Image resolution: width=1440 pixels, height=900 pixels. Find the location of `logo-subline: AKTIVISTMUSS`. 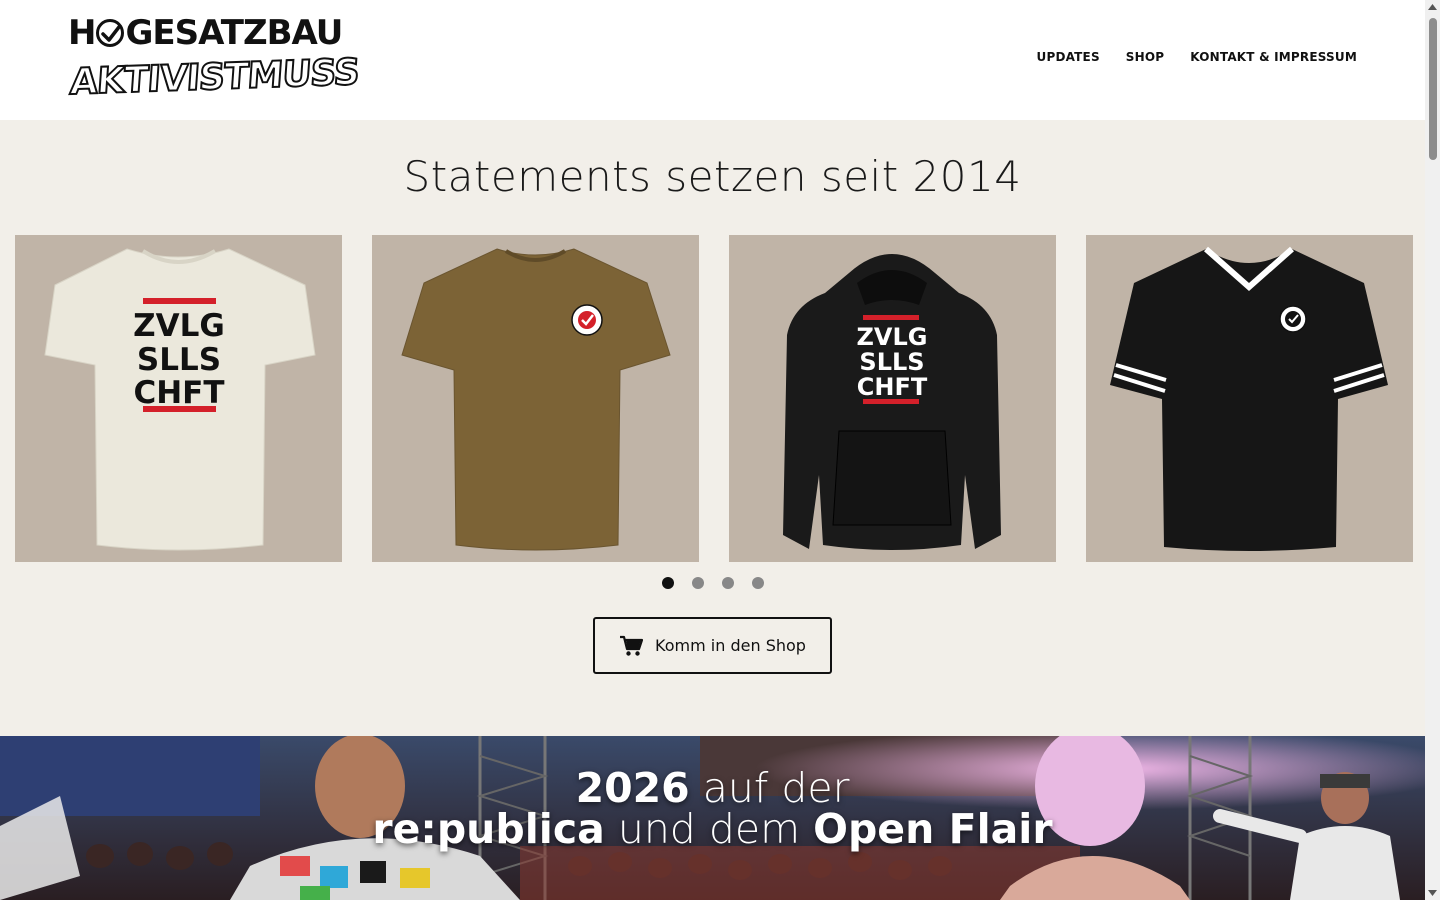

logo-subline: AKTIVISTMUSS is located at coordinates (214, 77).